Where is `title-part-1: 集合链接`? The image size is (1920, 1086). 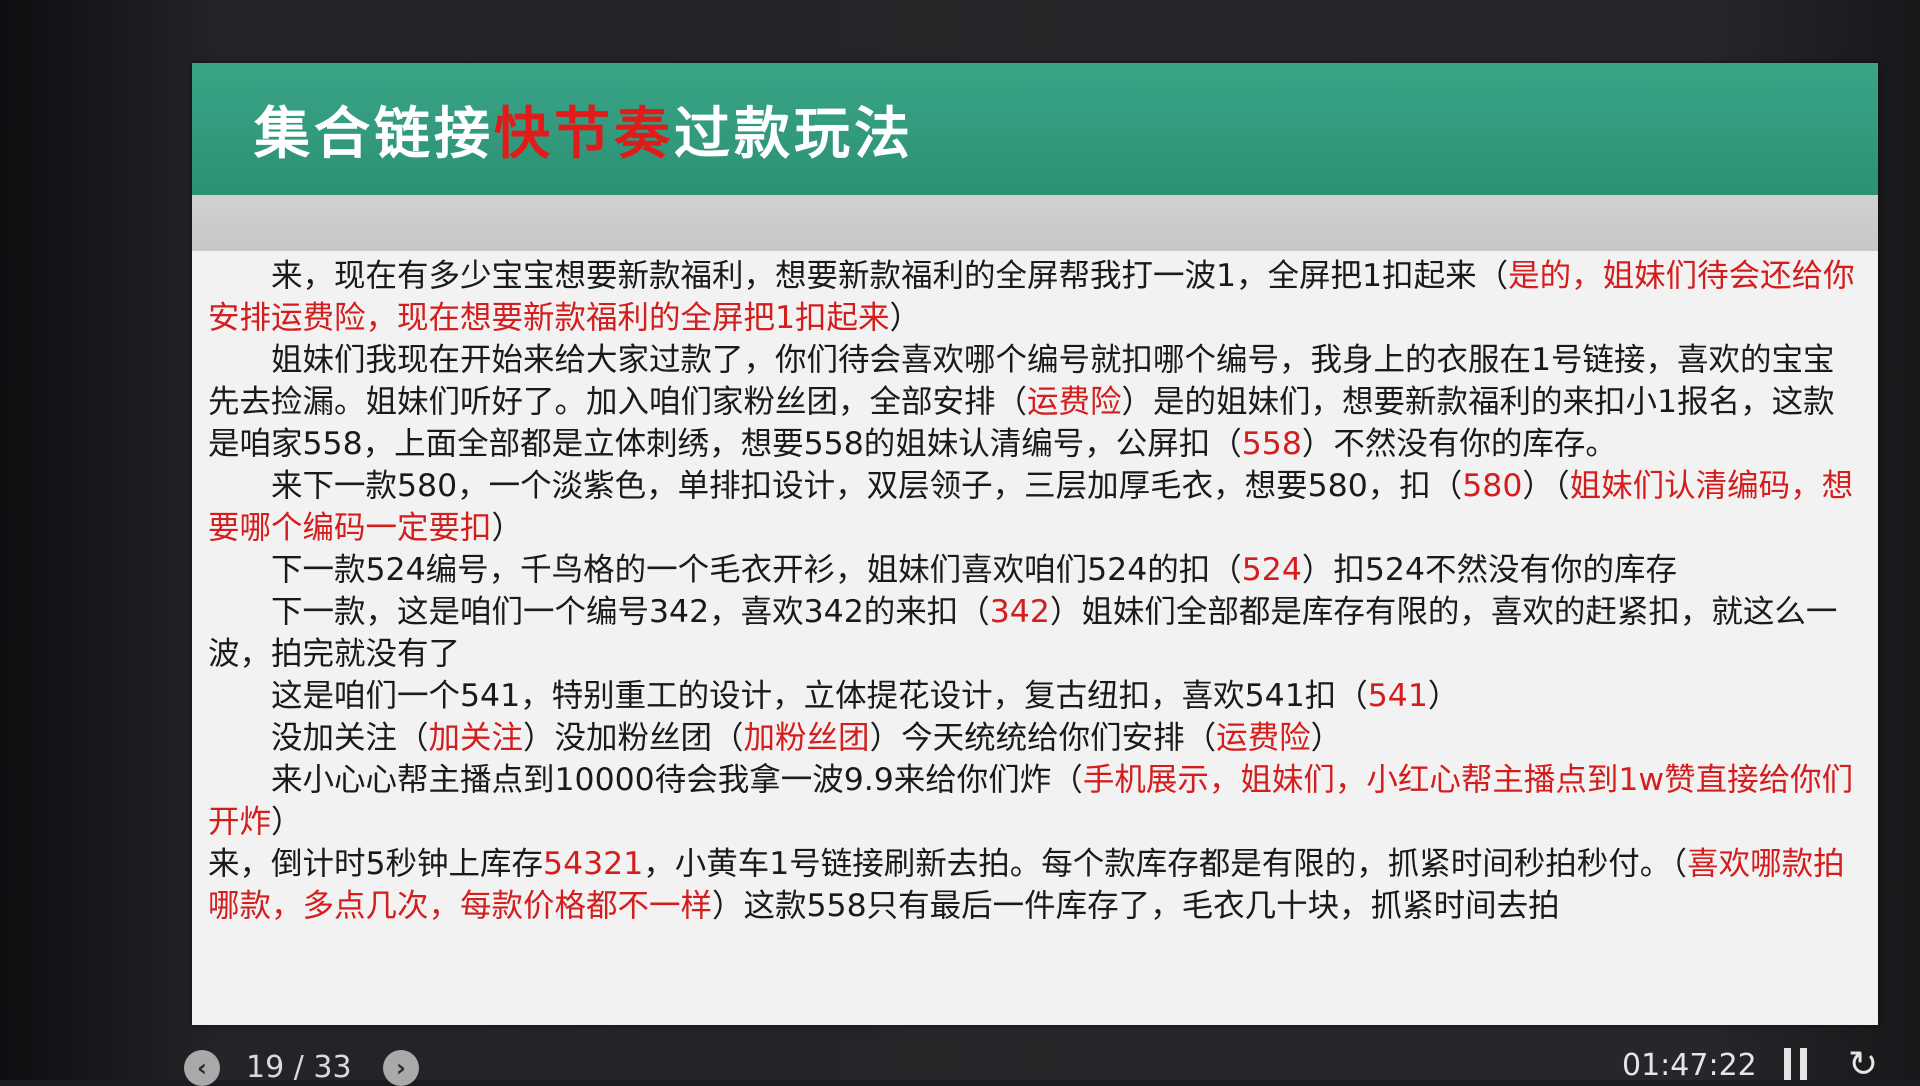 title-part-1: 集合链接 is located at coordinates (374, 134).